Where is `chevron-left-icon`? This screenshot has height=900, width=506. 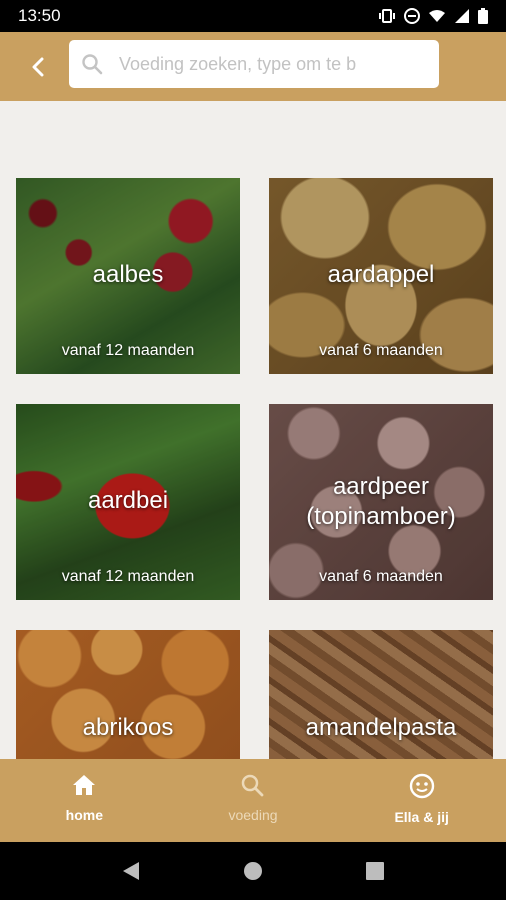
chevron-left-icon is located at coordinates (38, 67).